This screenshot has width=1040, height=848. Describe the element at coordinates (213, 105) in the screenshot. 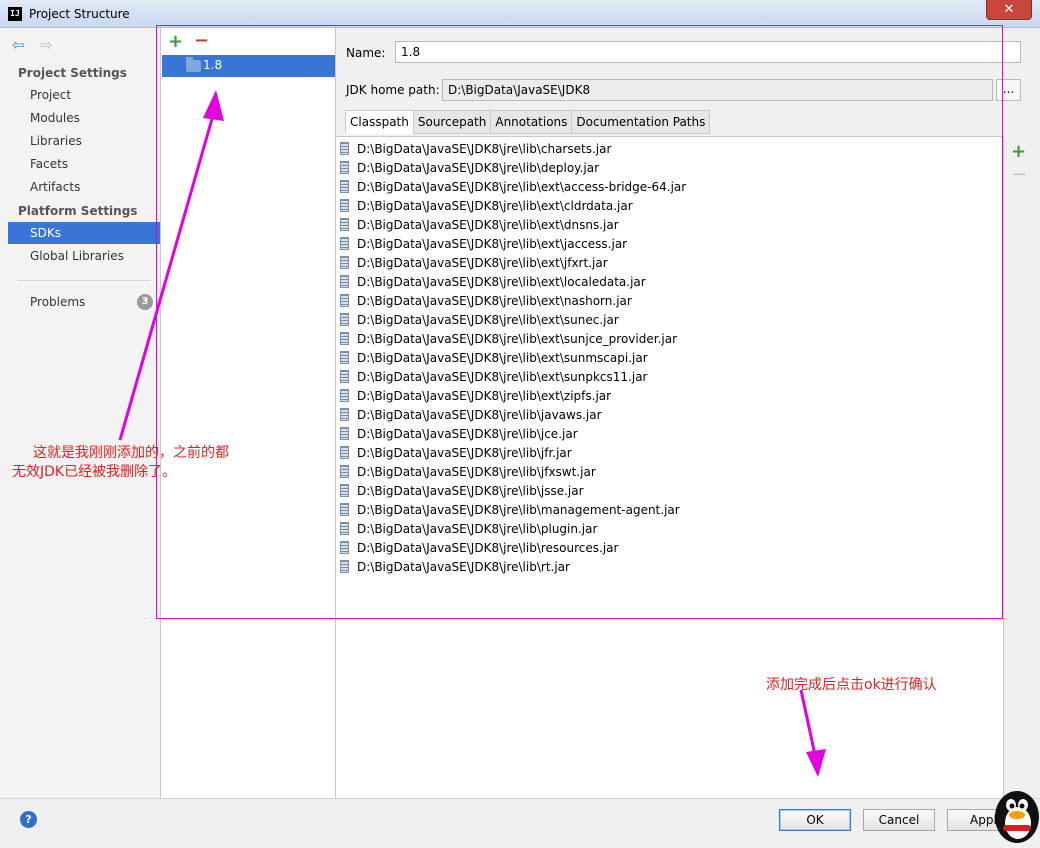

I see `arrow-to-sdk-head` at that location.